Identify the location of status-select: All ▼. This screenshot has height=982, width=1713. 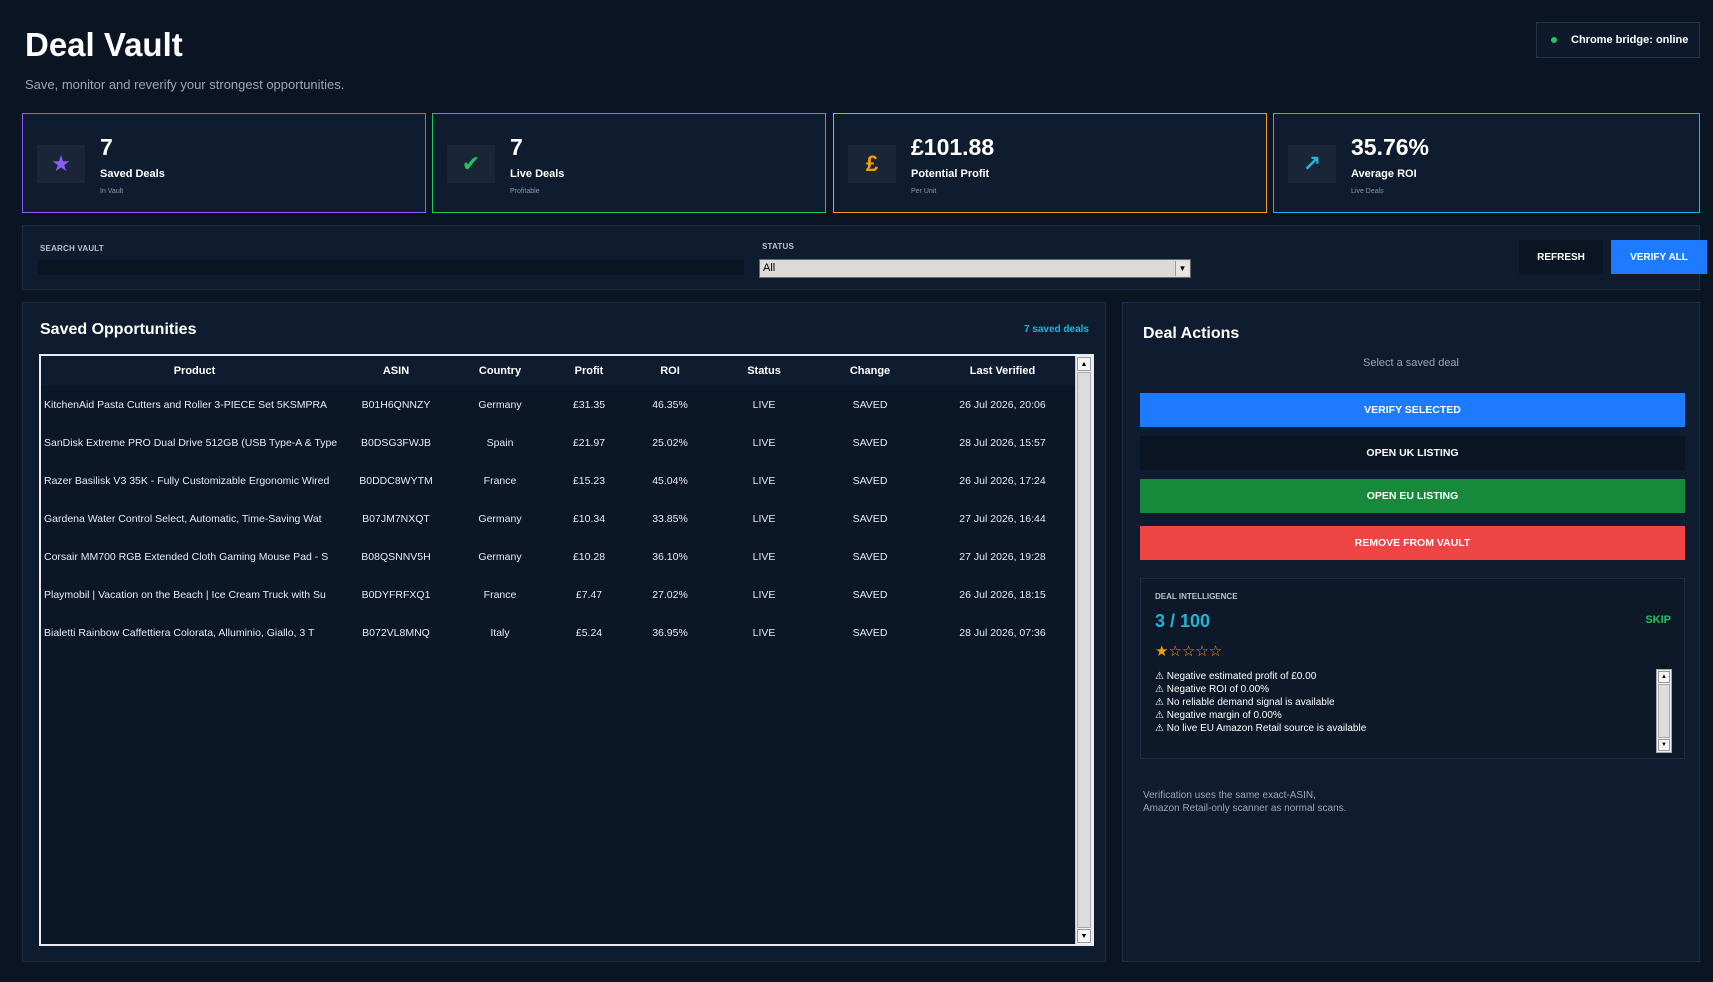
(975, 268).